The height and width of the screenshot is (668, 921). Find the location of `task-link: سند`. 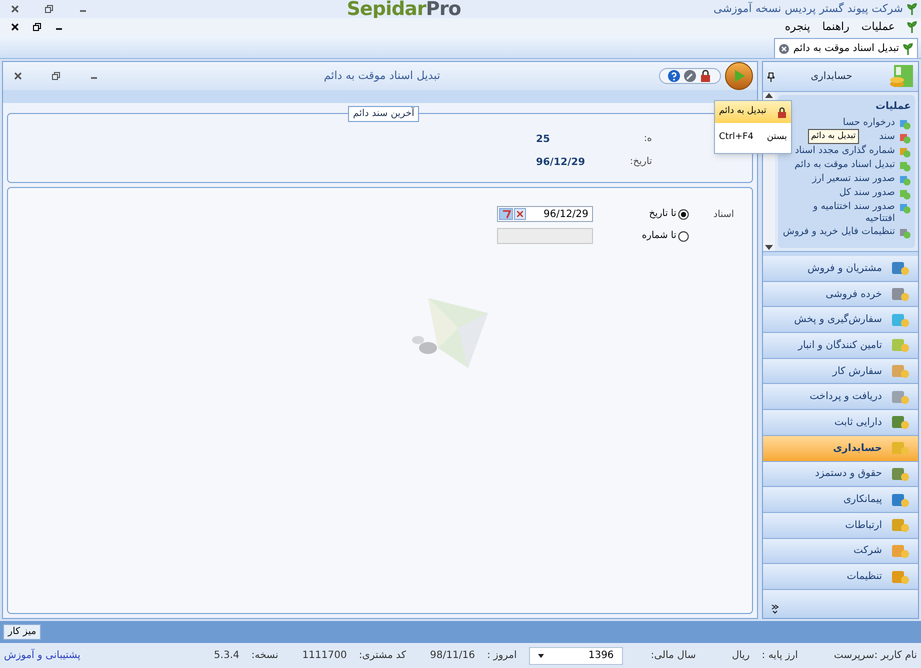

task-link: سند is located at coordinates (887, 137).